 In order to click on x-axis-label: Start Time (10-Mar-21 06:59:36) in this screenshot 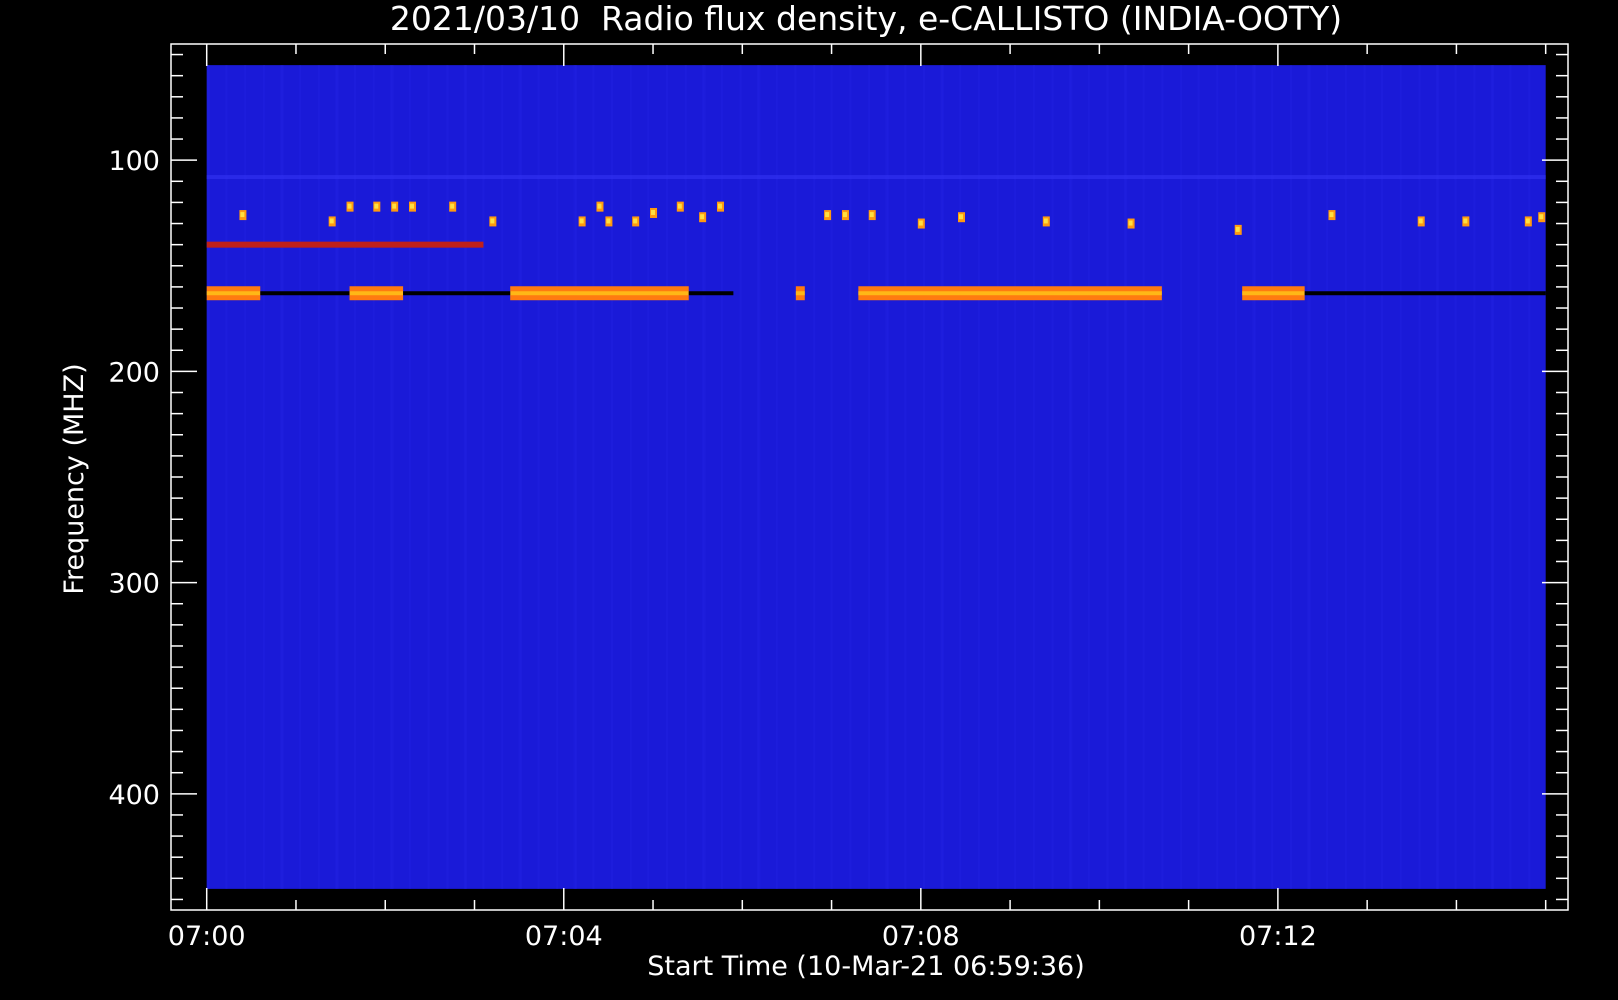, I will do `click(866, 966)`.